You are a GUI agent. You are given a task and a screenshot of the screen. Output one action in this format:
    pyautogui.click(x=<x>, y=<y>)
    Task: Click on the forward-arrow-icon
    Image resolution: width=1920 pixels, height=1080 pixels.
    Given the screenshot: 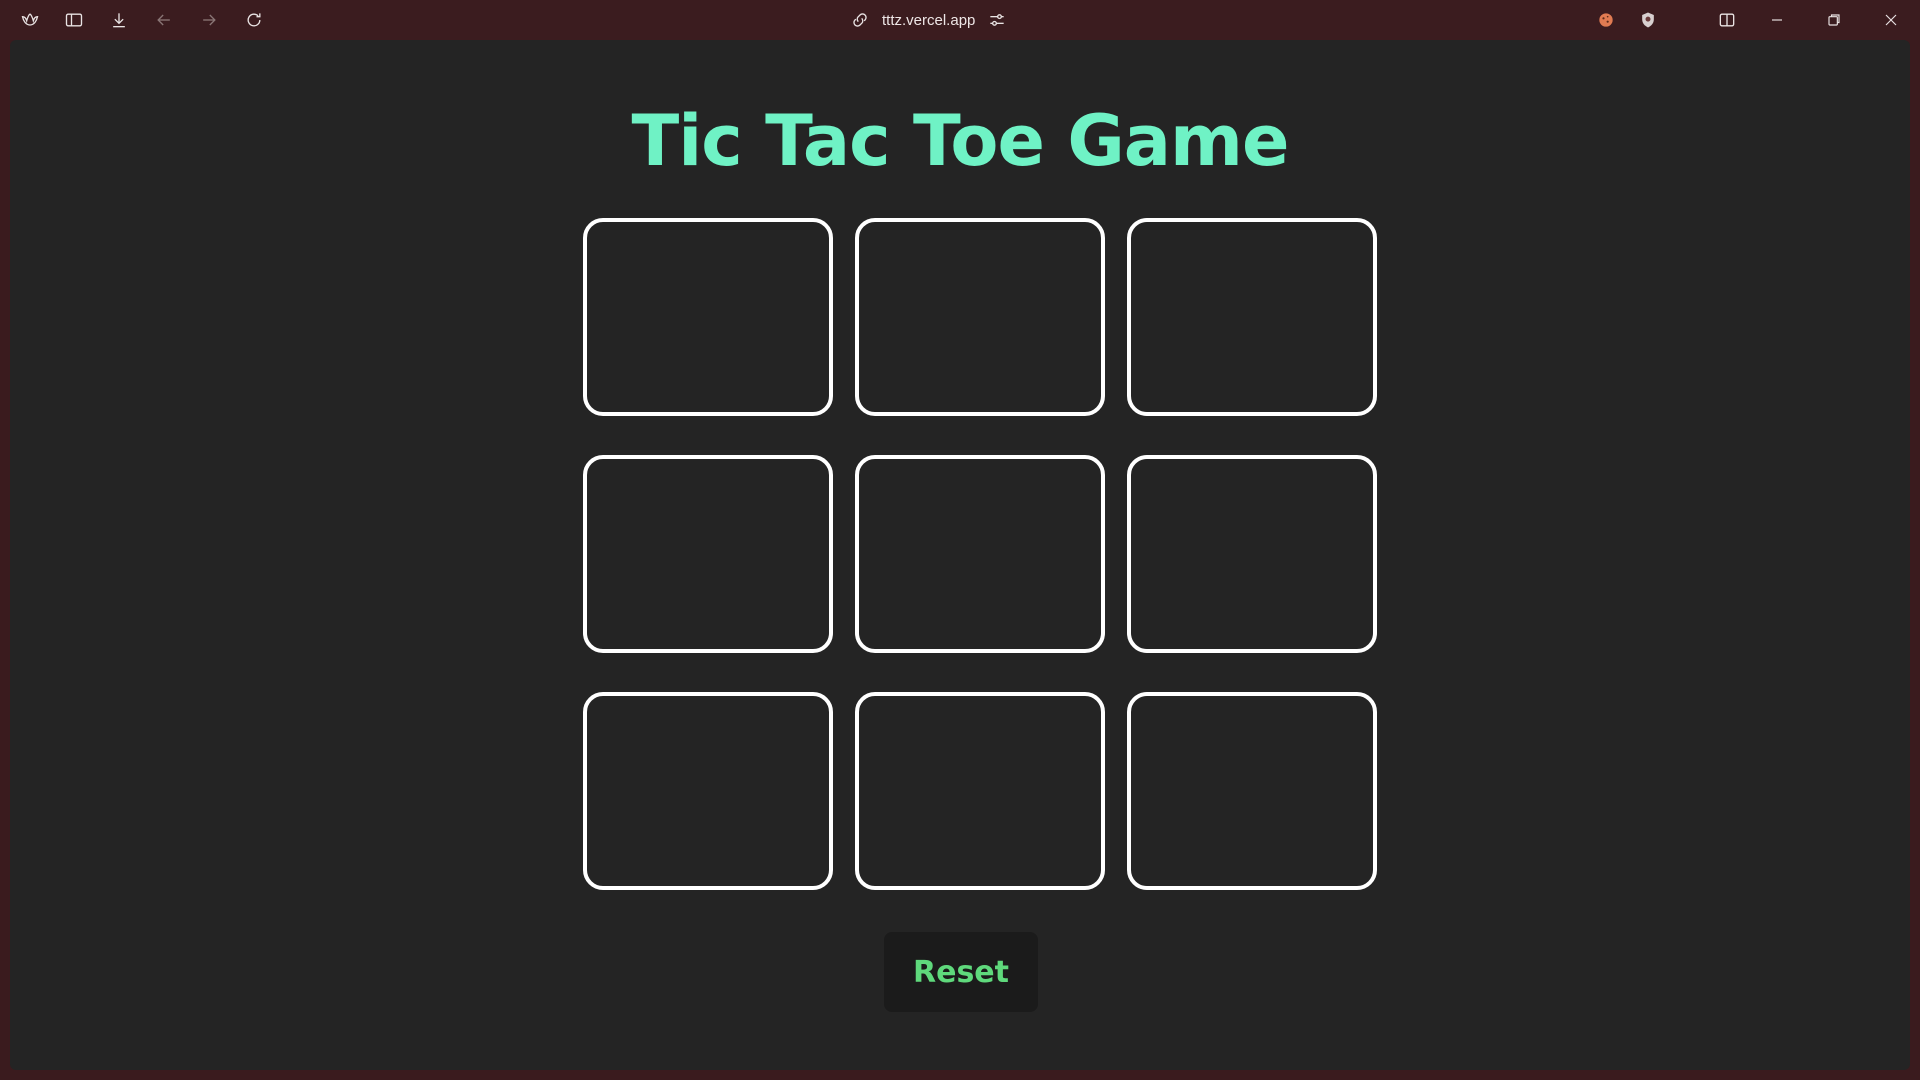 What is the action you would take?
    pyautogui.click(x=209, y=20)
    